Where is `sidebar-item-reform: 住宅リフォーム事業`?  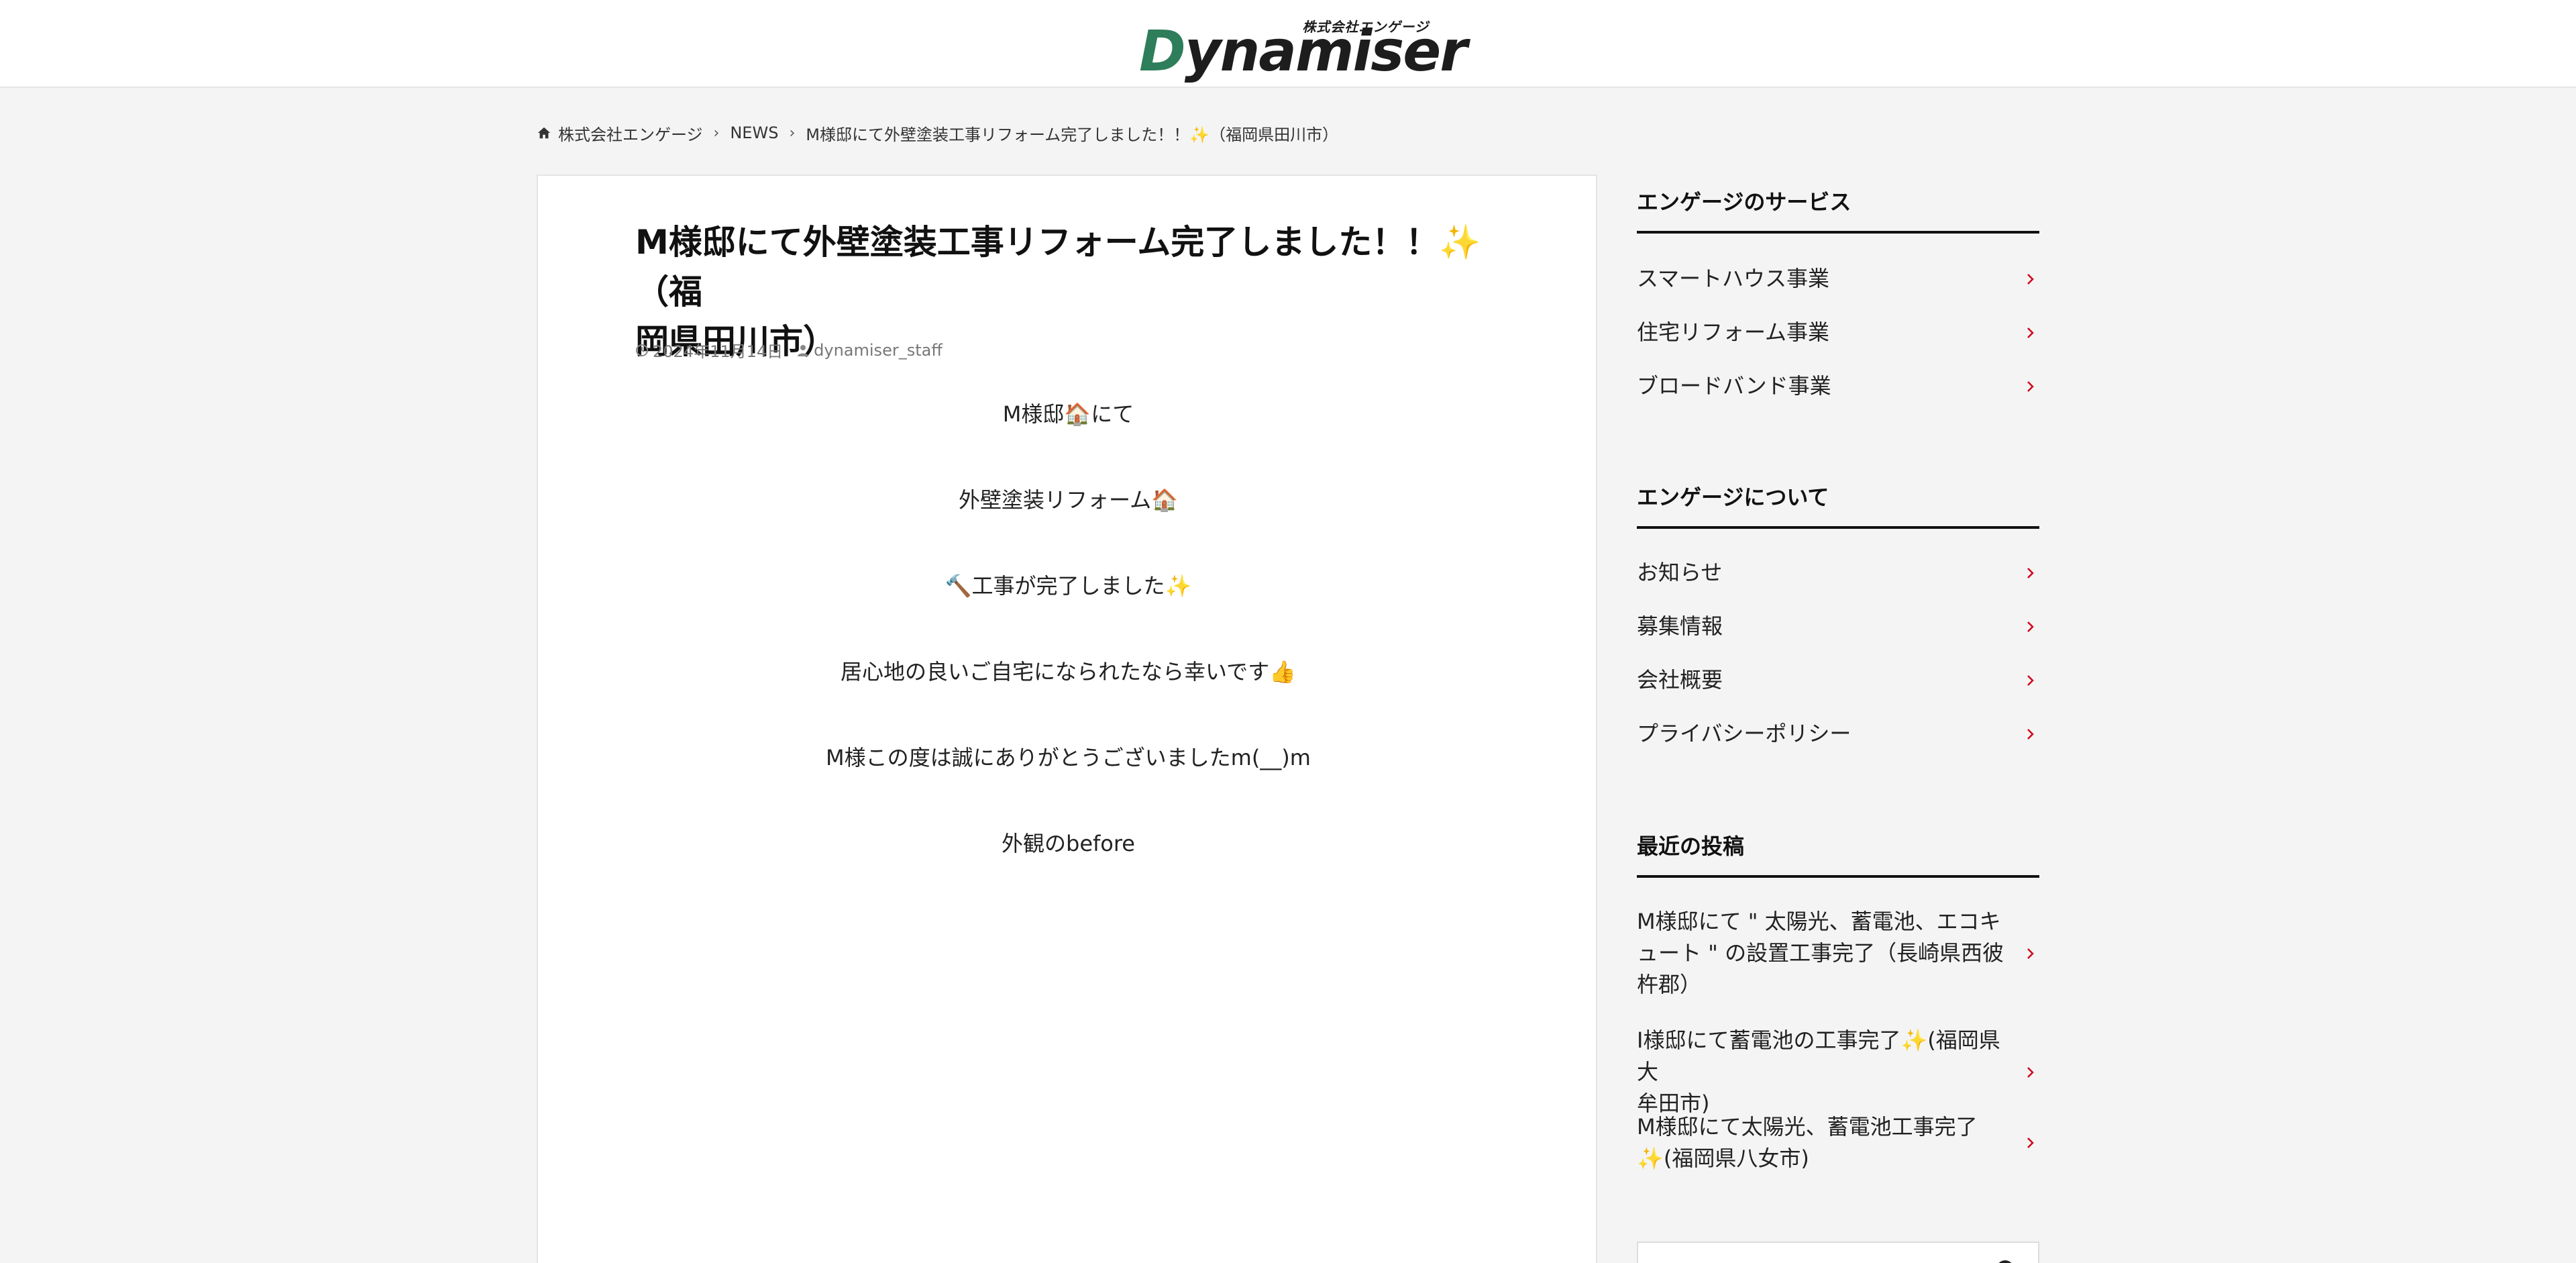 sidebar-item-reform: 住宅リフォーム事業 is located at coordinates (1838, 332).